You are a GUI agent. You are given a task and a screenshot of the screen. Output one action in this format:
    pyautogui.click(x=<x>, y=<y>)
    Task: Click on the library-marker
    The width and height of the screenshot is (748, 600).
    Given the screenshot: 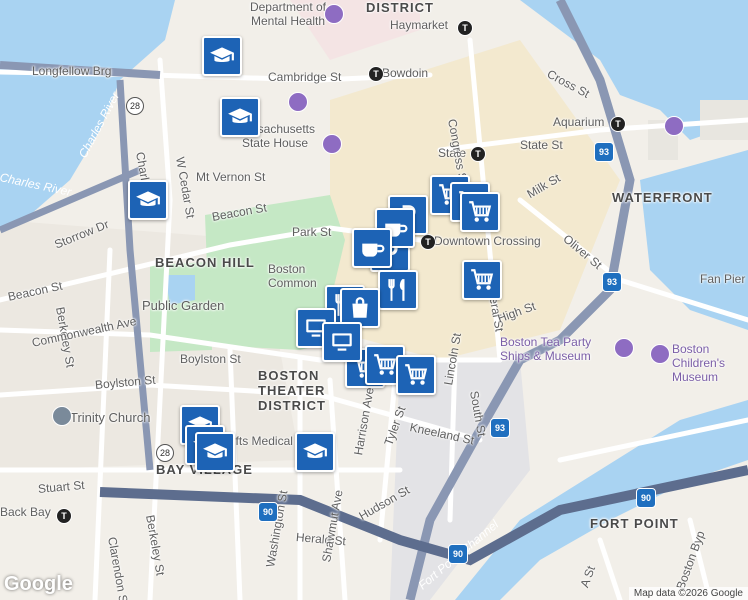 What is the action you would take?
    pyautogui.click(x=342, y=342)
    